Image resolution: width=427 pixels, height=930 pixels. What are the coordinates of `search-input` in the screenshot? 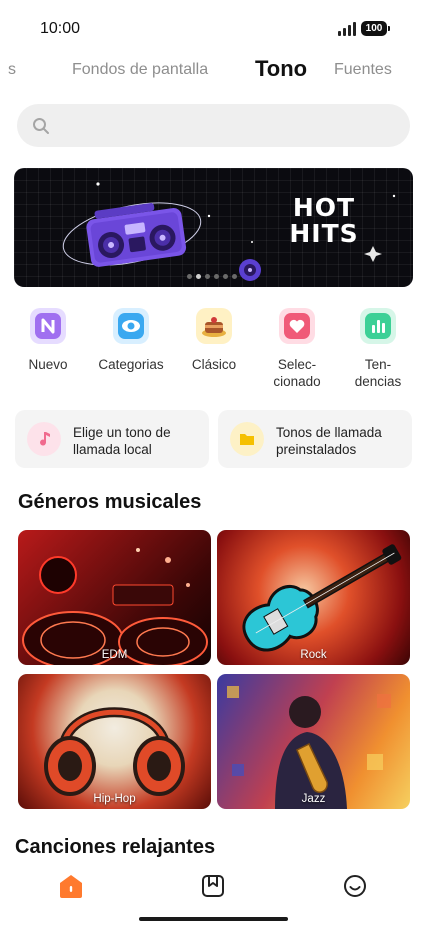 It's located at (213, 125).